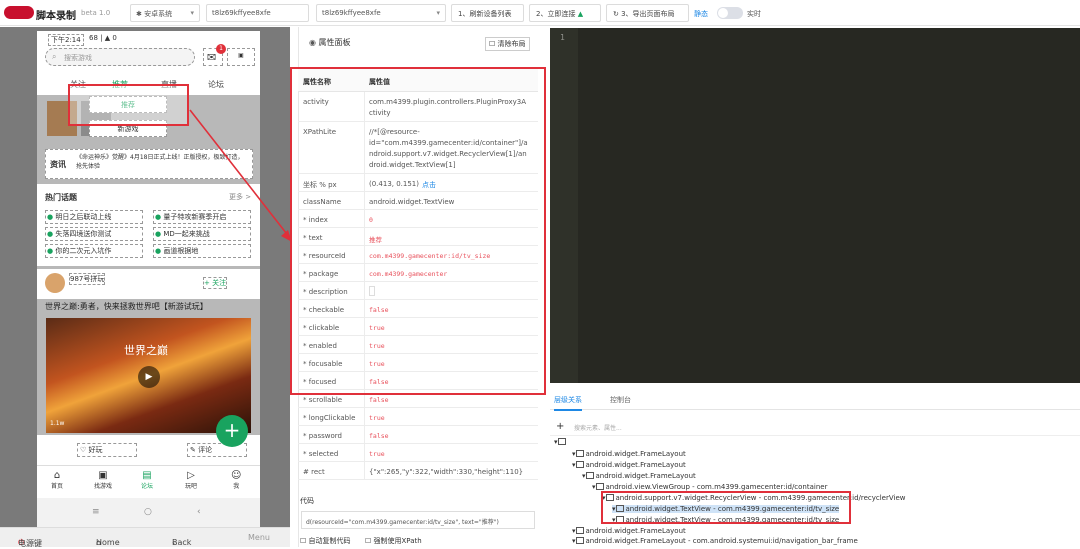 This screenshot has width=1080, height=549. What do you see at coordinates (393, 541) in the screenshot?
I see `force-xpath-checkbox: ☐ 强制使用XPath` at bounding box center [393, 541].